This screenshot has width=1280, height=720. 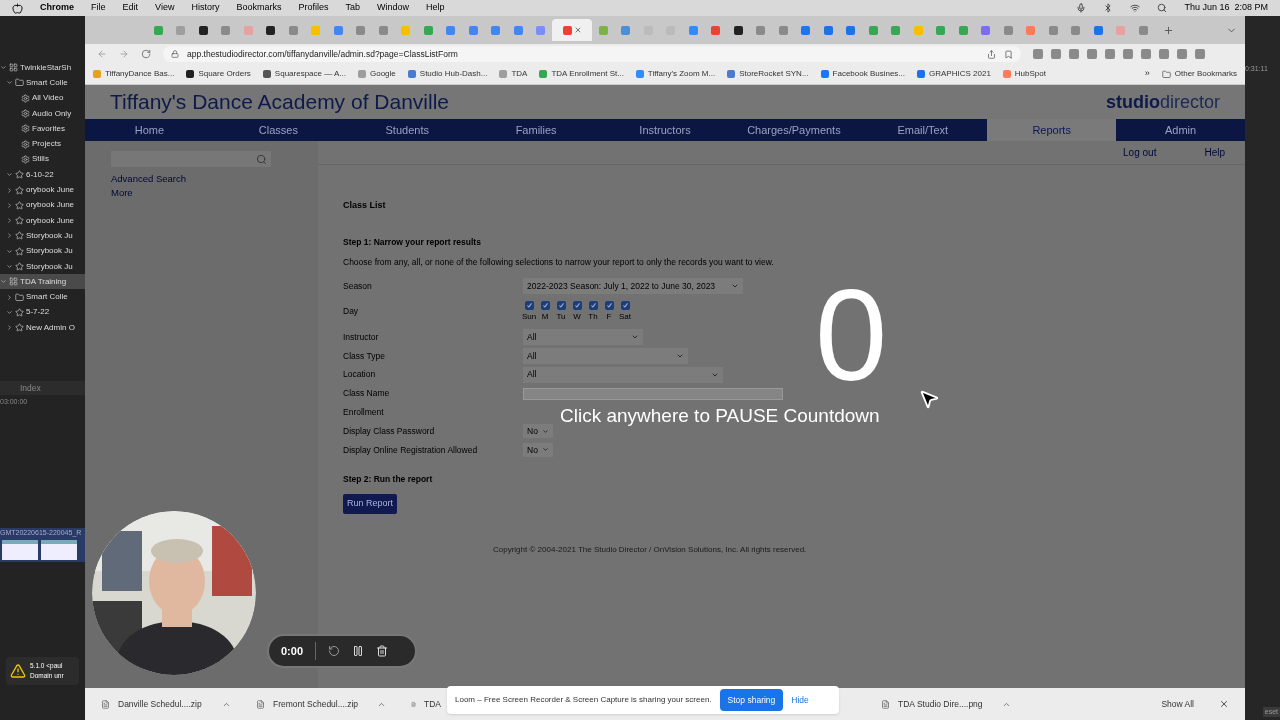 I want to click on library-item: Favorites, so click(x=48, y=129).